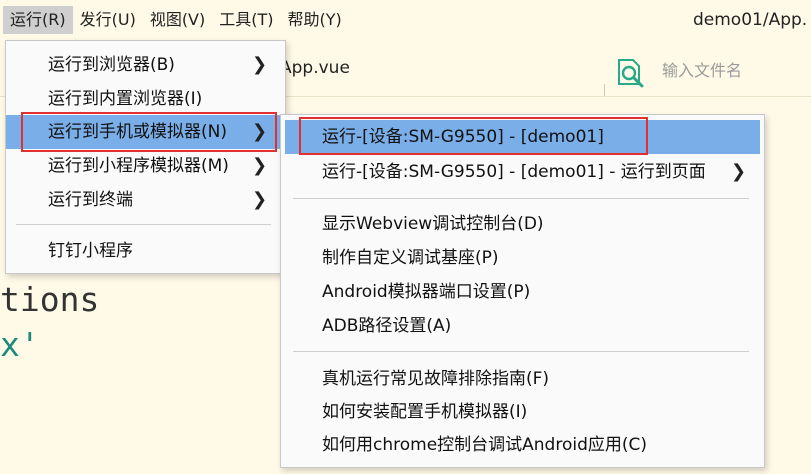  I want to click on tab-divider, so click(604, 90).